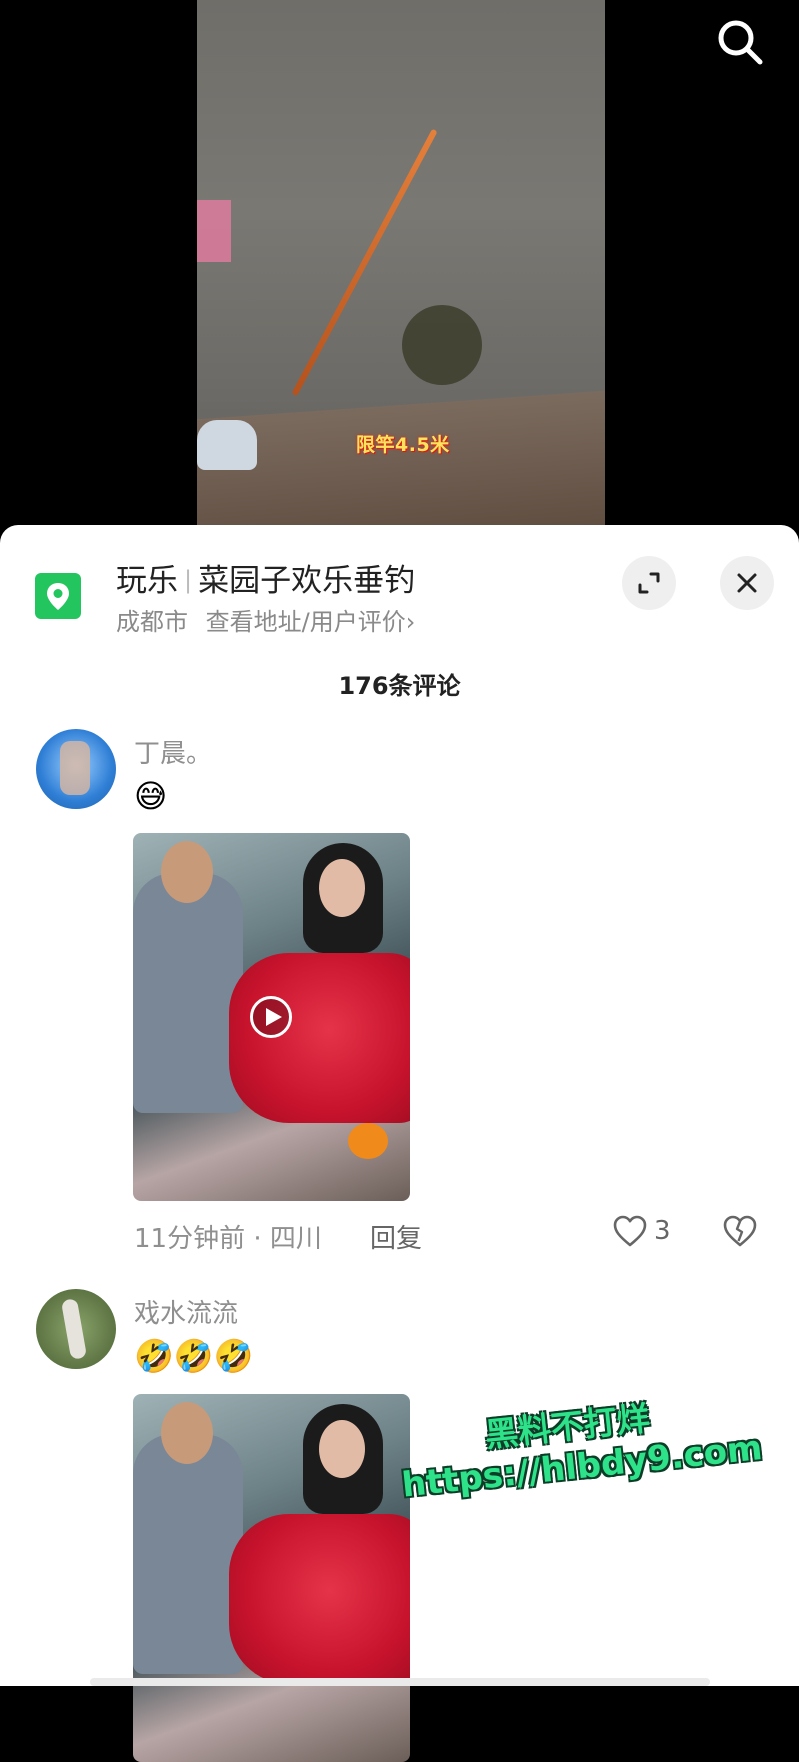 The height and width of the screenshot is (1762, 799). Describe the element at coordinates (442, 345) in the screenshot. I see `fish-shape` at that location.